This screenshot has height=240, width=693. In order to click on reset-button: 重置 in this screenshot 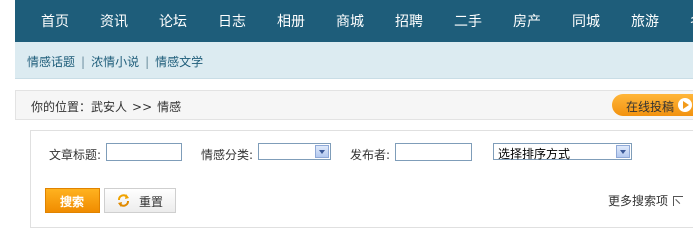, I will do `click(140, 200)`.